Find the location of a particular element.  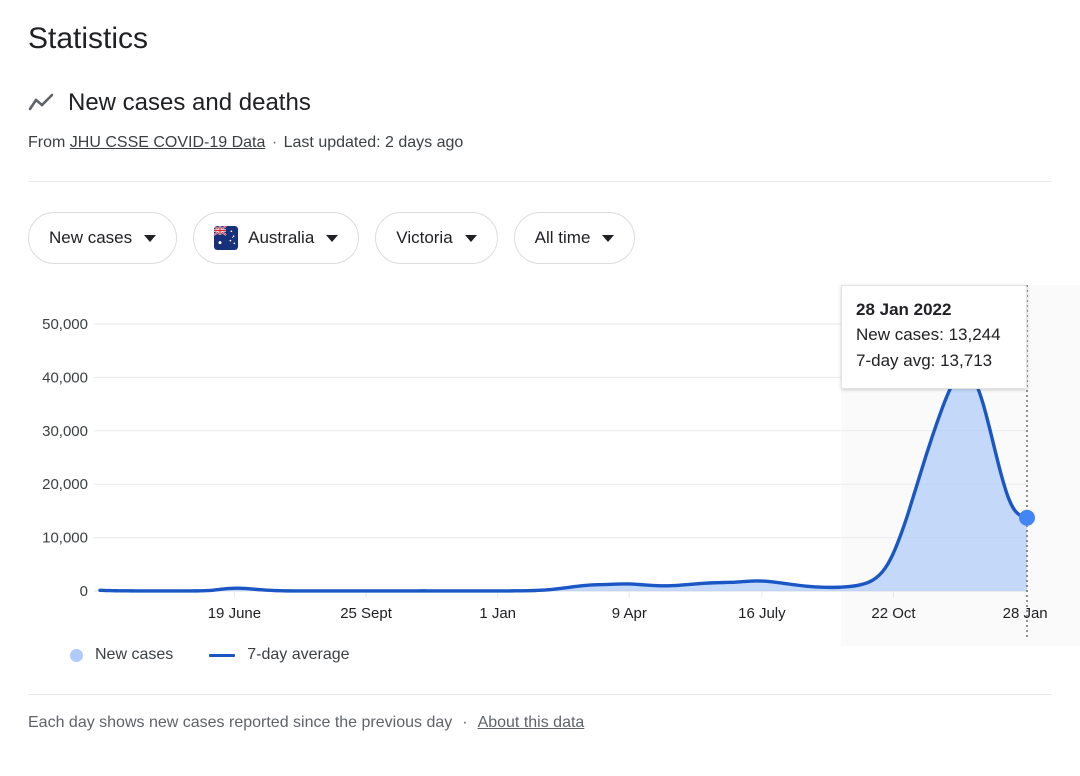

chart-legend: New cases 7-day average is located at coordinates (210, 655).